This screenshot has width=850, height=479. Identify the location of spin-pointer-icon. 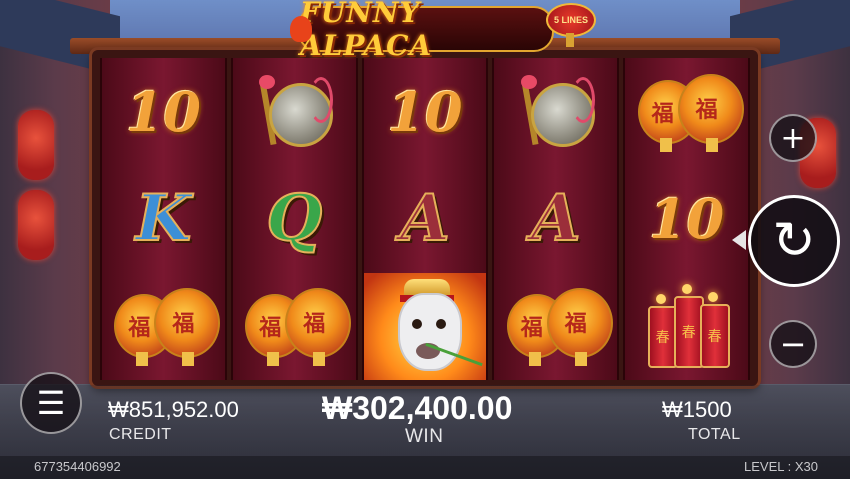
(739, 240).